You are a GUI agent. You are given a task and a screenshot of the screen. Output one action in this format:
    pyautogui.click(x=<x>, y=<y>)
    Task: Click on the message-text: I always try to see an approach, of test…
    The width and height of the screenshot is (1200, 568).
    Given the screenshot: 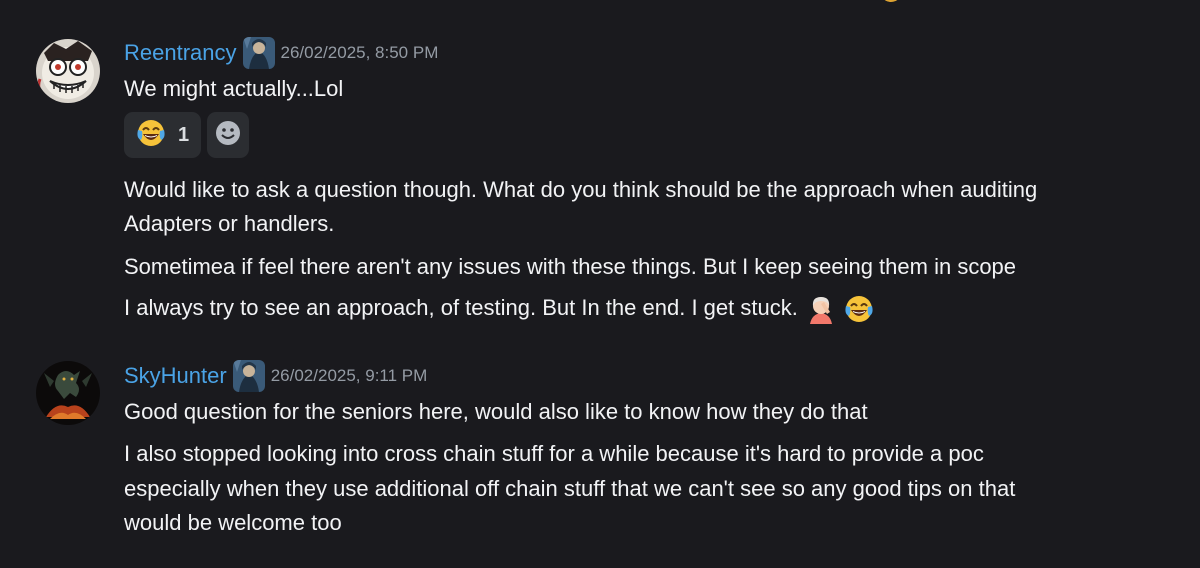 What is the action you would take?
    pyautogui.click(x=461, y=307)
    